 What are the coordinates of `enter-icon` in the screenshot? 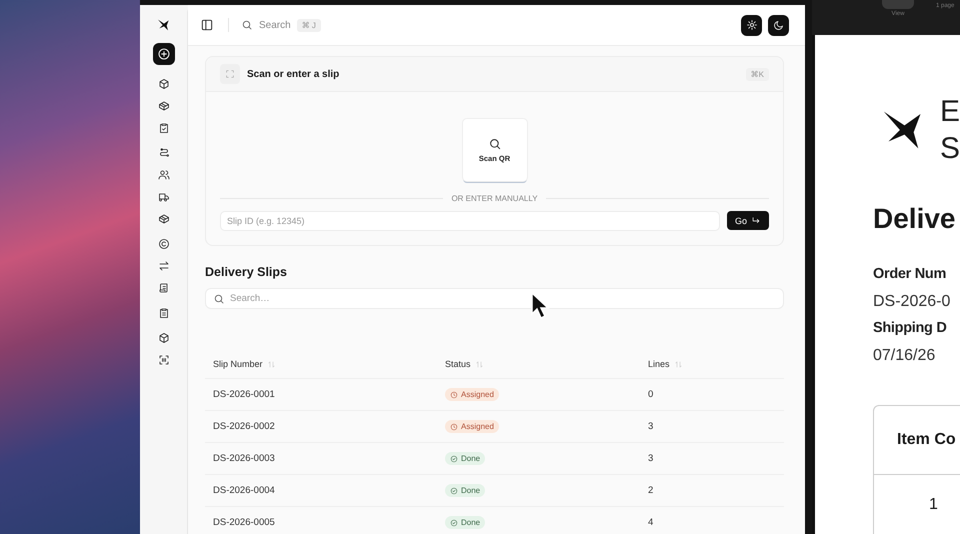 It's located at (756, 221).